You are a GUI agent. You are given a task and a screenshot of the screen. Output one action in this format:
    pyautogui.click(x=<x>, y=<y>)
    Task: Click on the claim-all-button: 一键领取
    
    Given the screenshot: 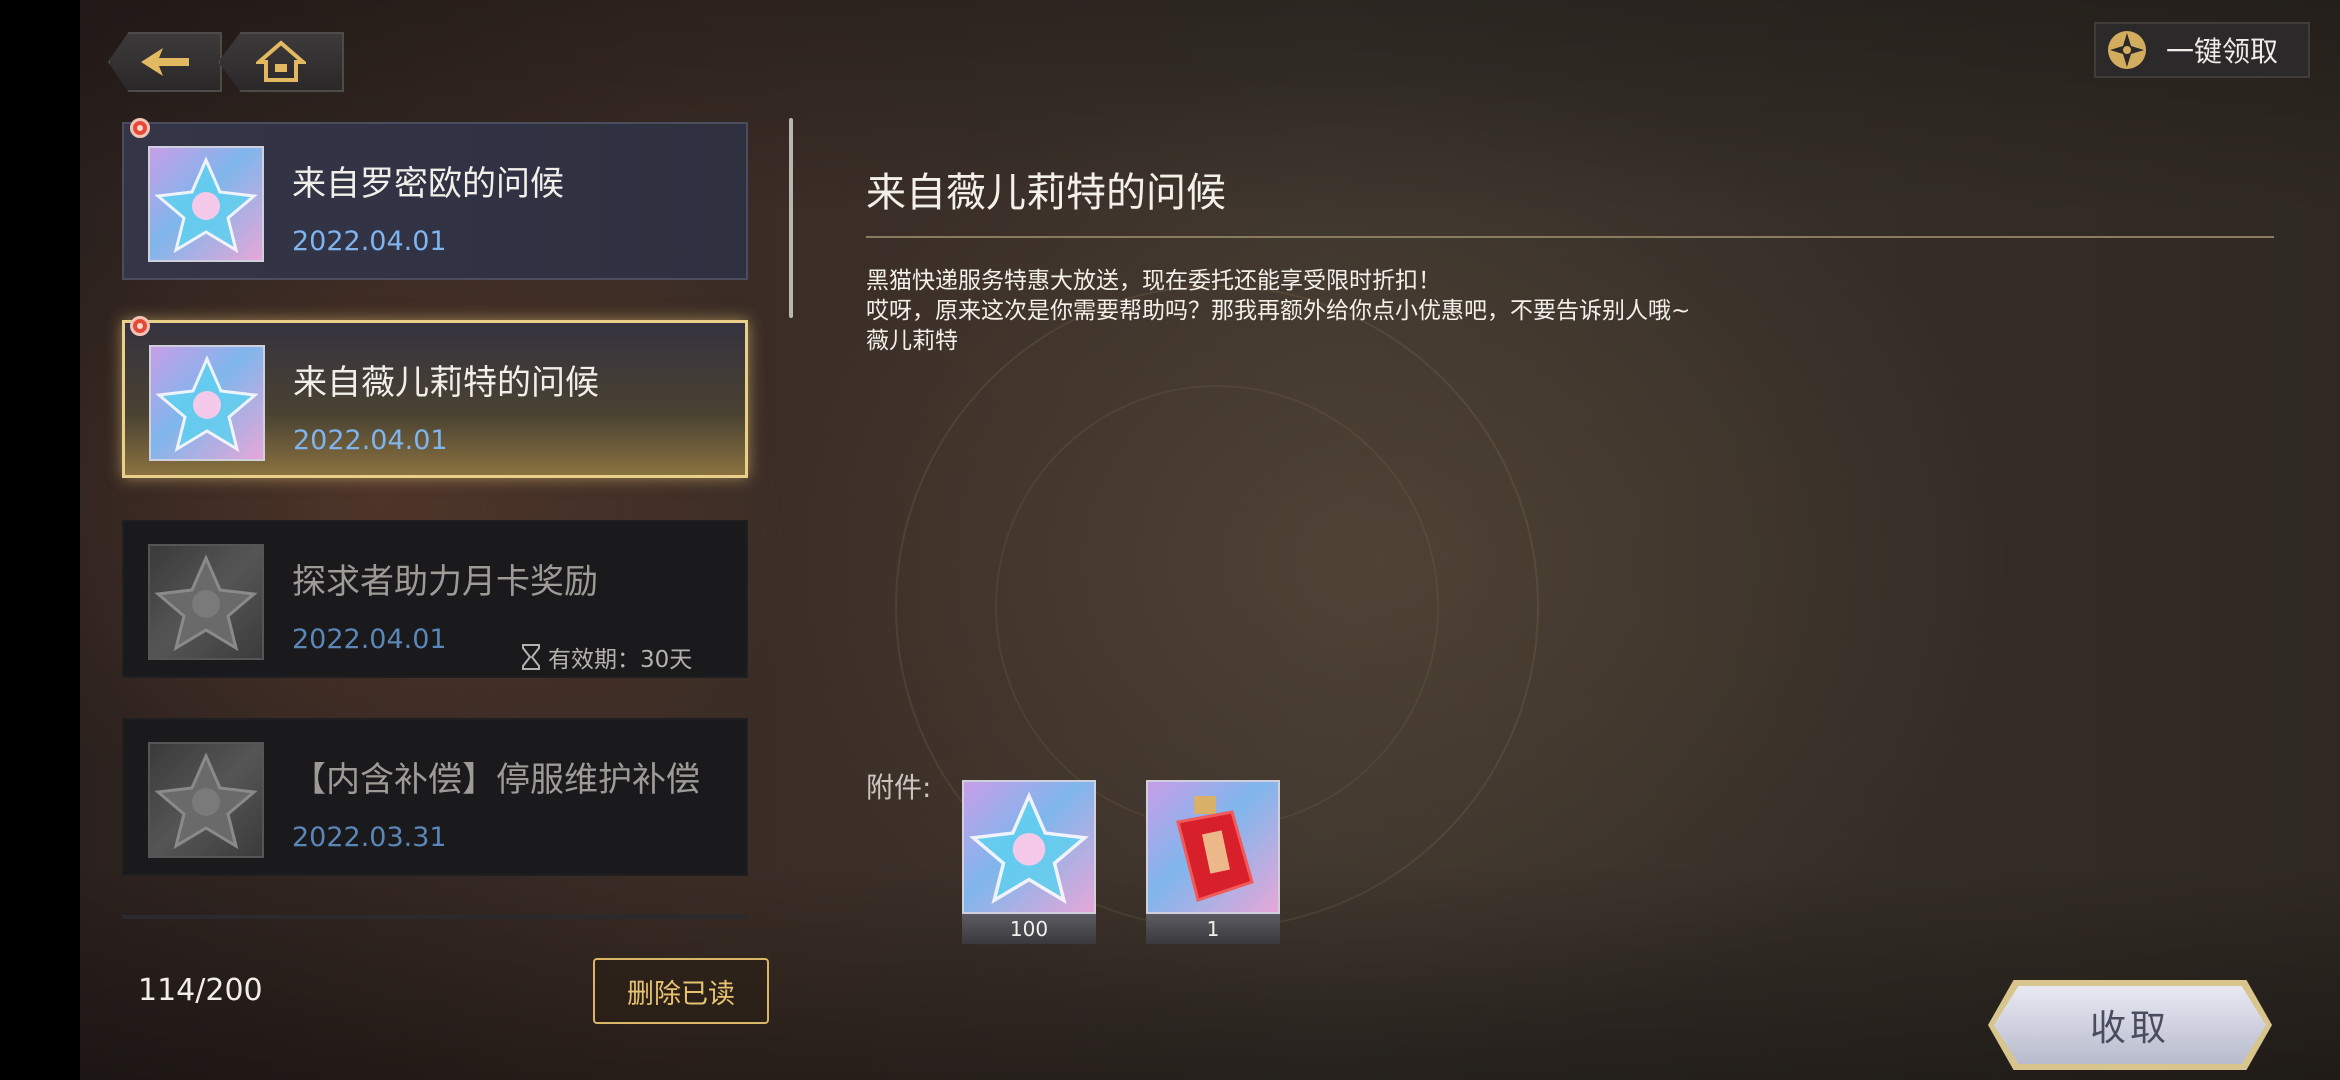 What is the action you would take?
    pyautogui.click(x=2202, y=50)
    